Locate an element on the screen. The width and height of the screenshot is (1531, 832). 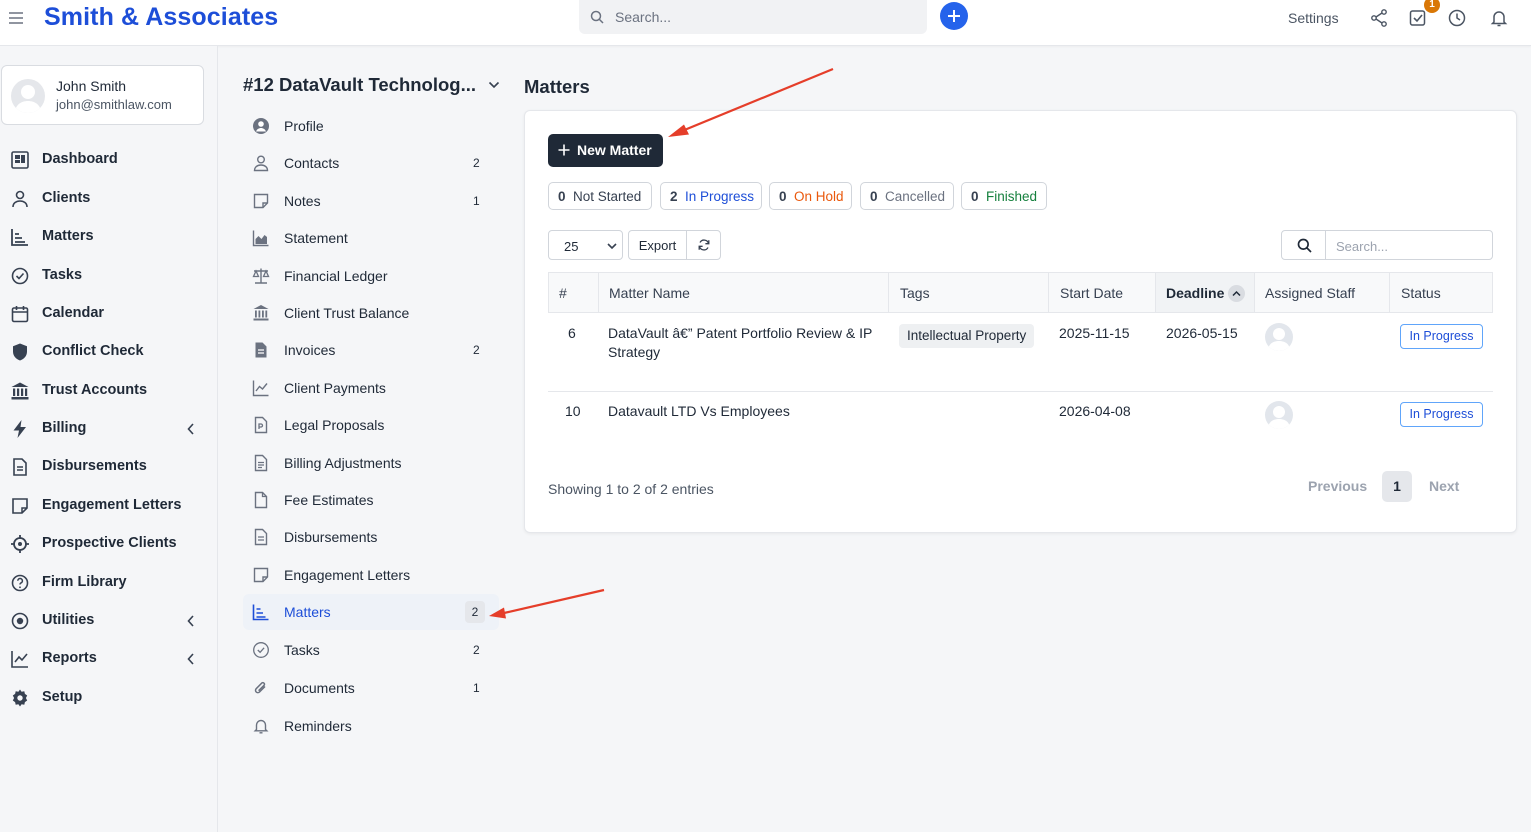
column-header-id: # is located at coordinates (574, 292).